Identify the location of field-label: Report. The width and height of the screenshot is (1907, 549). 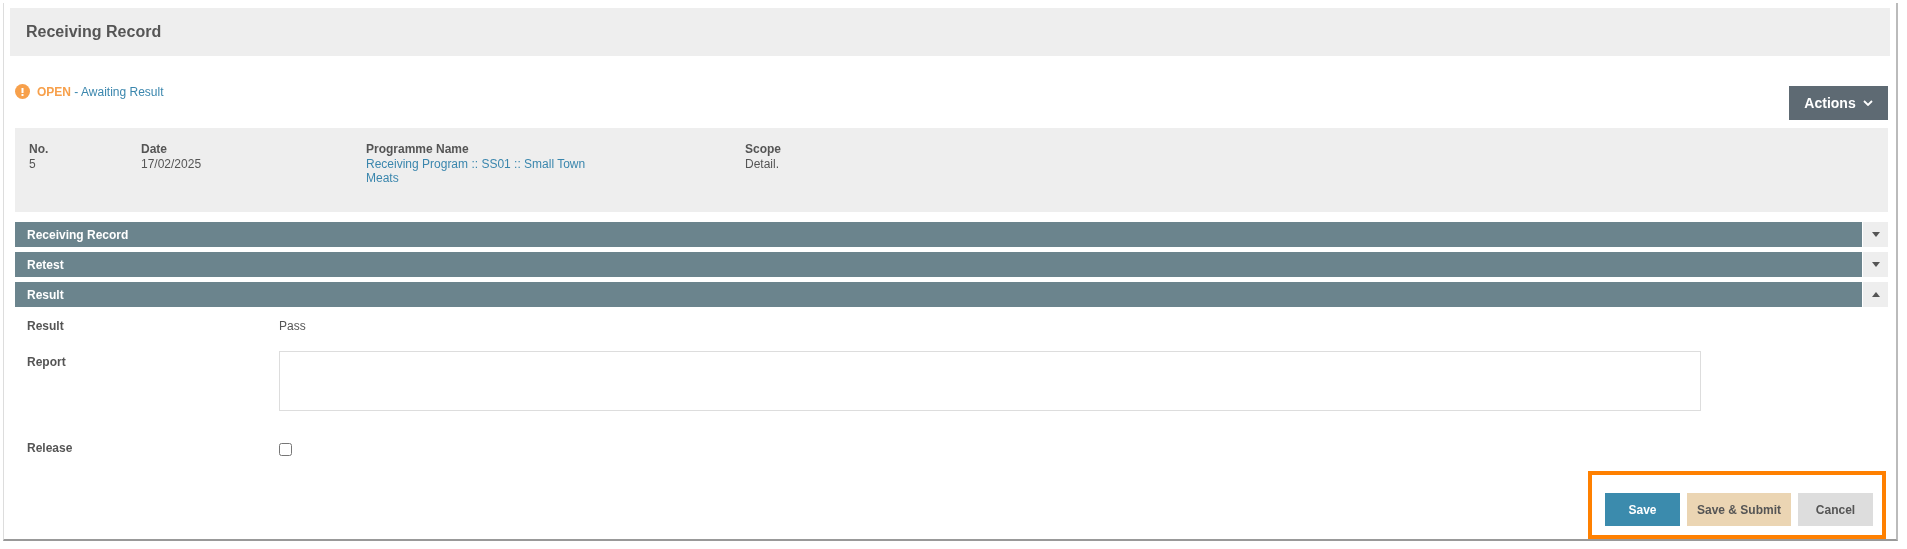
(47, 362).